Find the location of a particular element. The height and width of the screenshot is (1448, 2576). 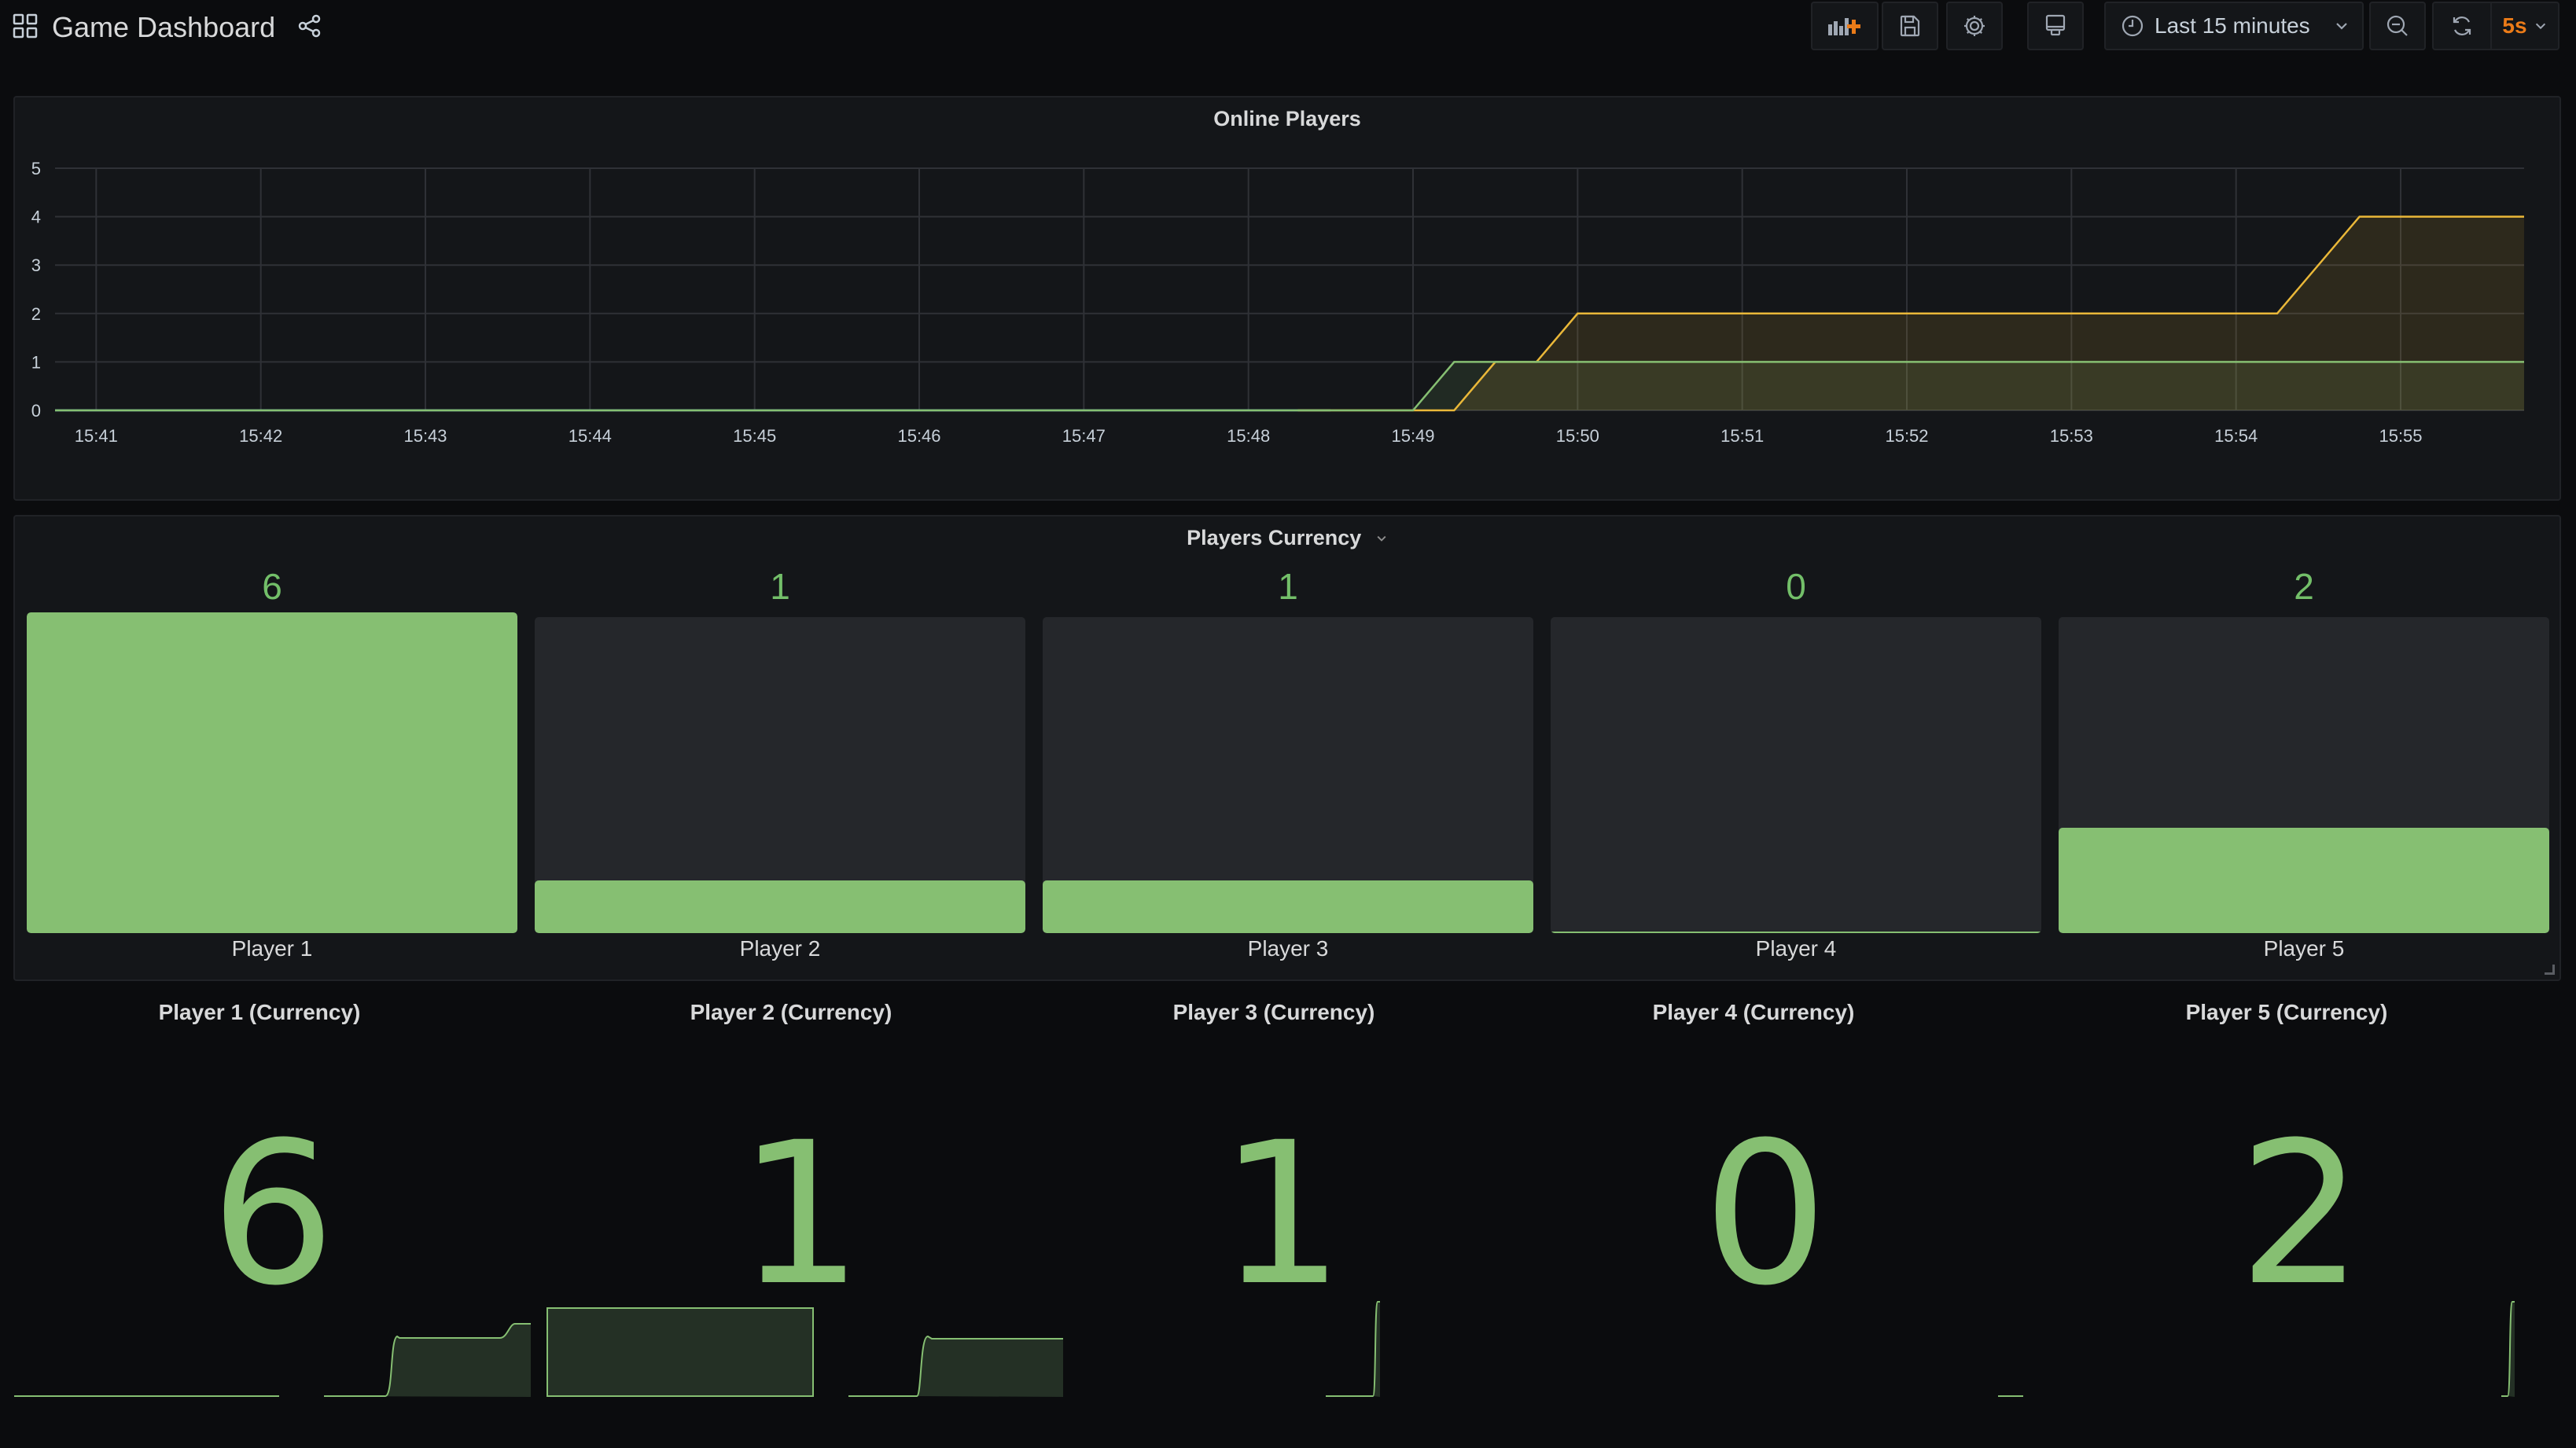

stat-panel-title: Player 2 (Currency) is located at coordinates (791, 1012).